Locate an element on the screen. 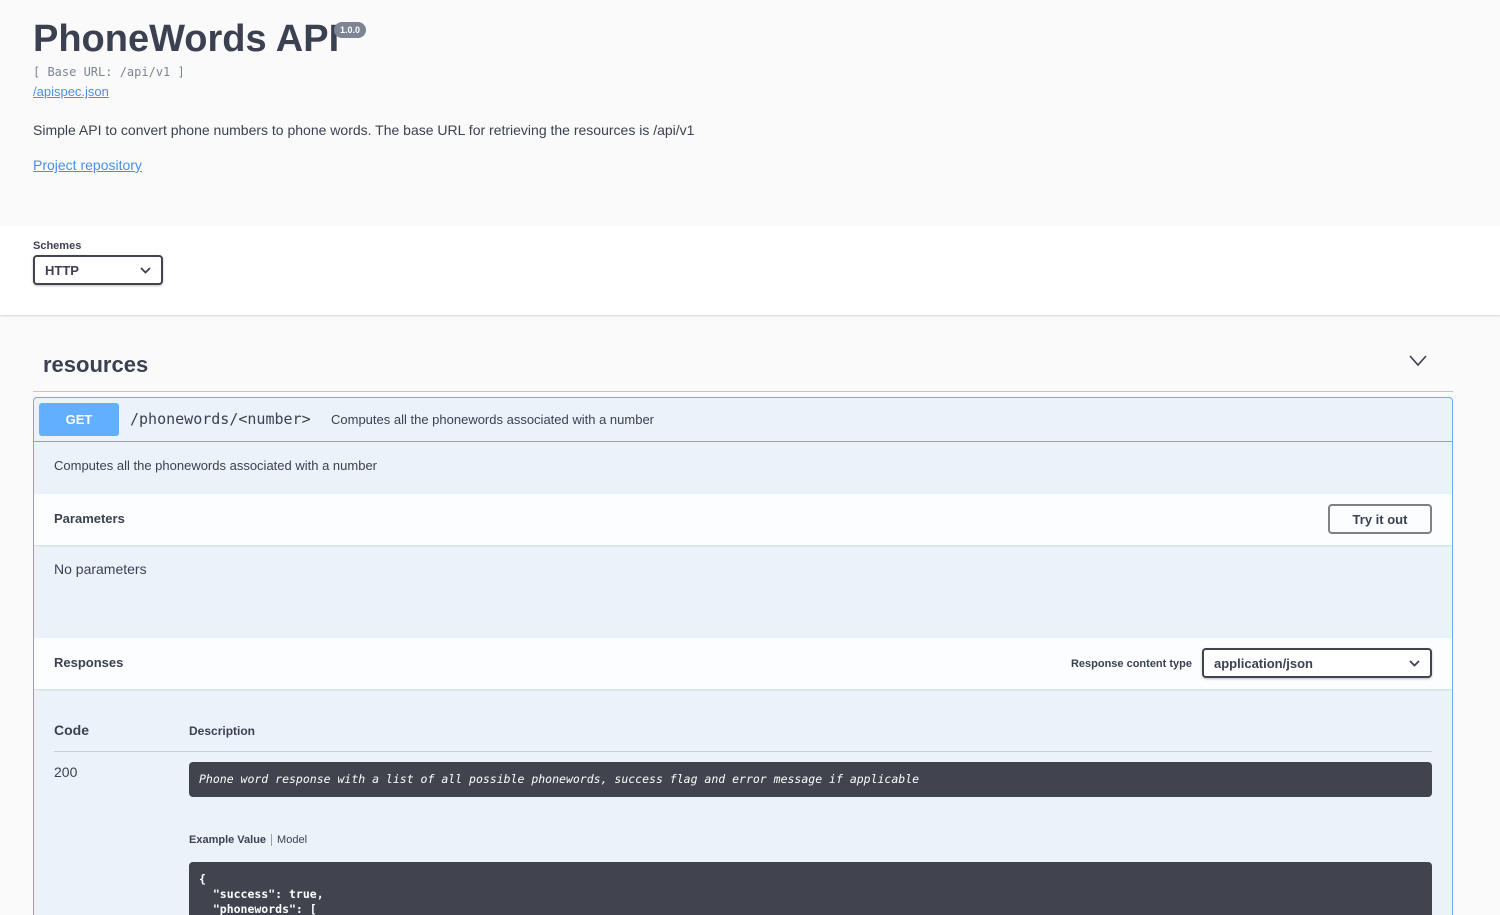 Image resolution: width=1500 pixels, height=915 pixels. responses-title: Responses is located at coordinates (89, 662).